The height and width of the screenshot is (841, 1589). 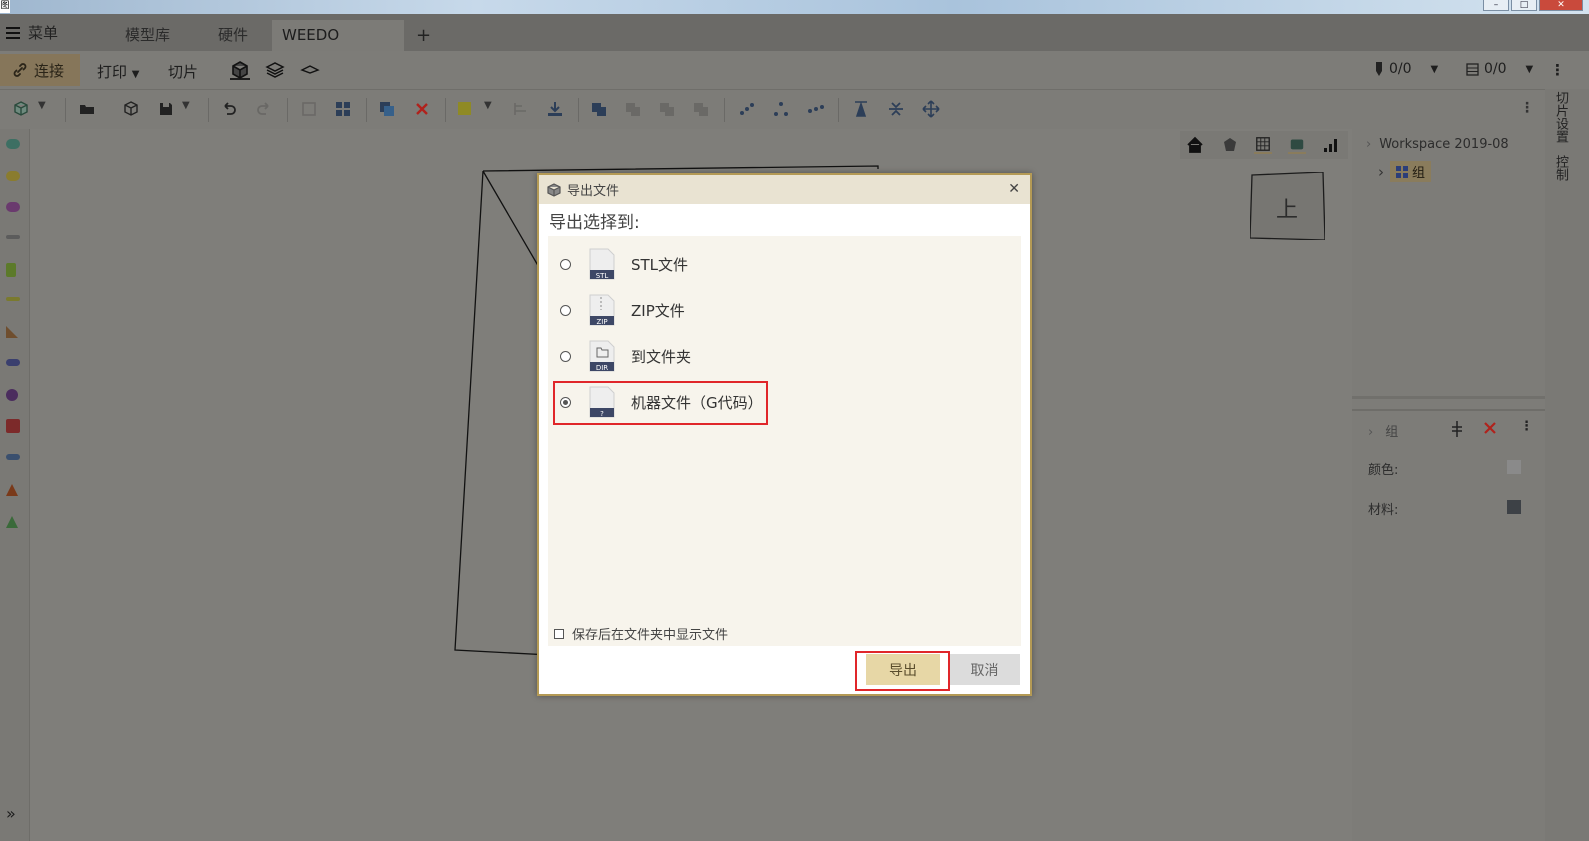 What do you see at coordinates (521, 109) in the screenshot?
I see `align-icon` at bounding box center [521, 109].